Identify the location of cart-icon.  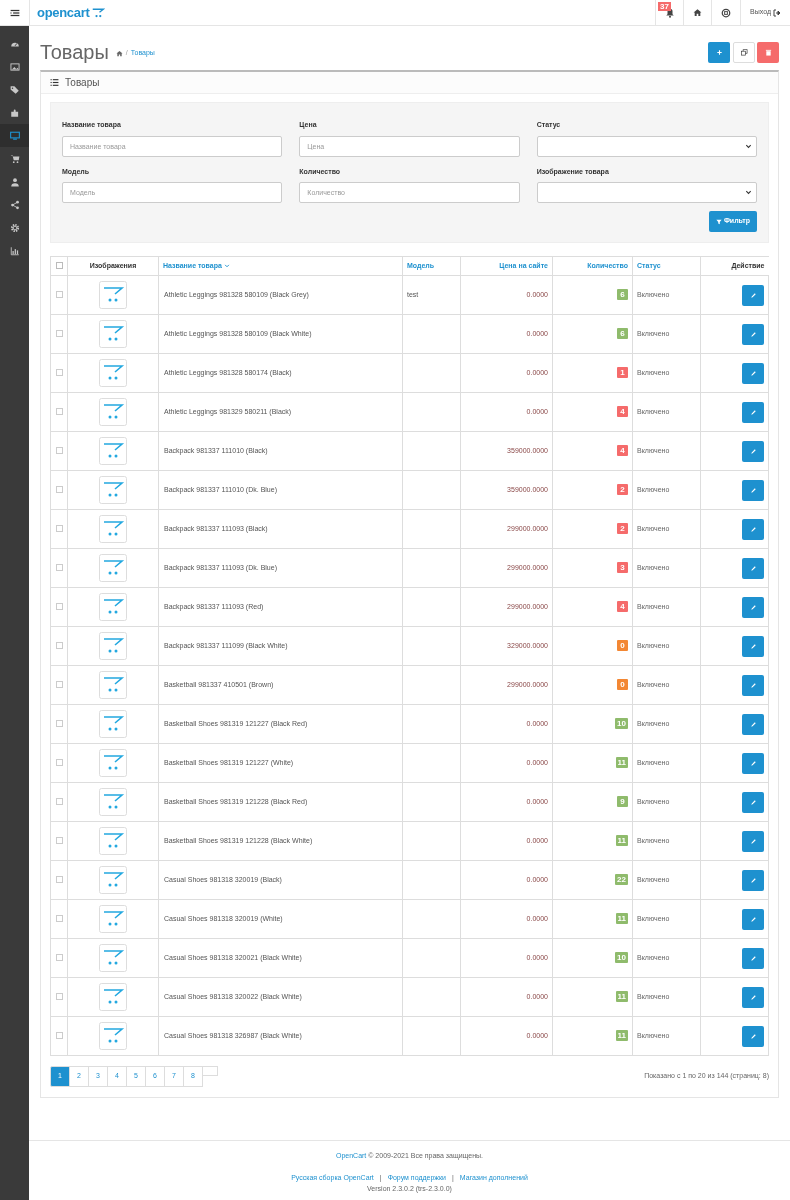
(14, 158).